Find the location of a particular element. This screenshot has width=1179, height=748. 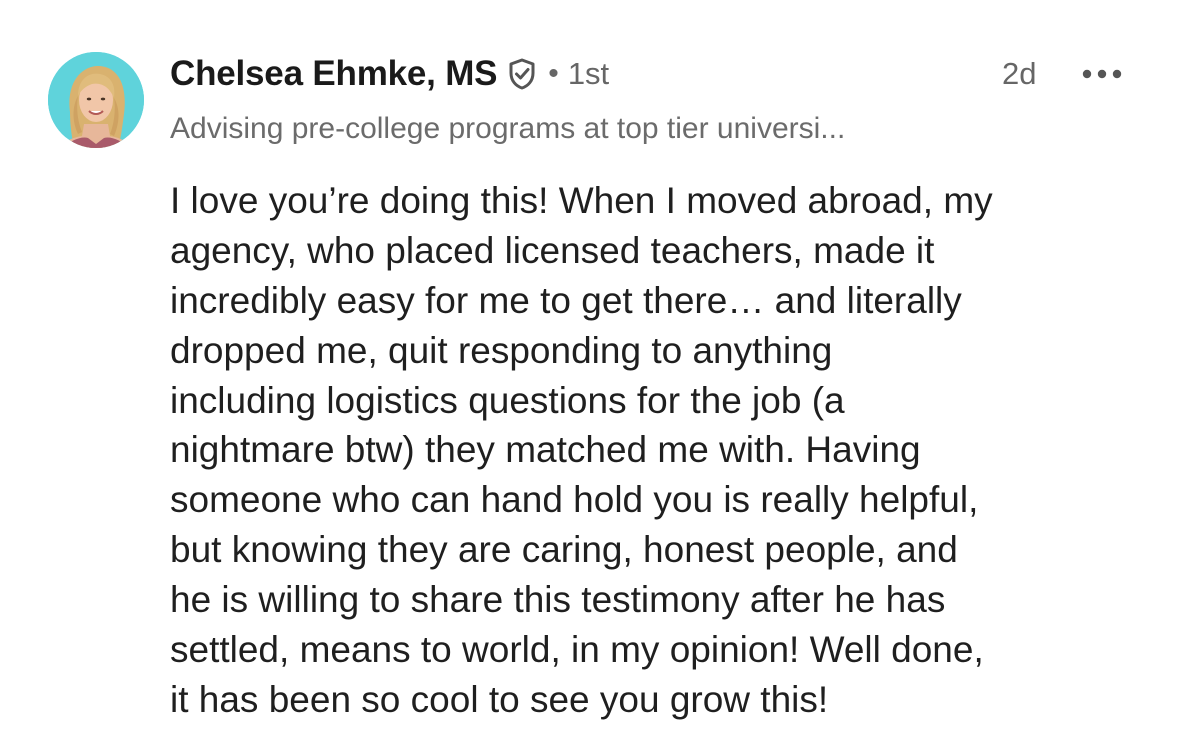

avatar is located at coordinates (96, 100).